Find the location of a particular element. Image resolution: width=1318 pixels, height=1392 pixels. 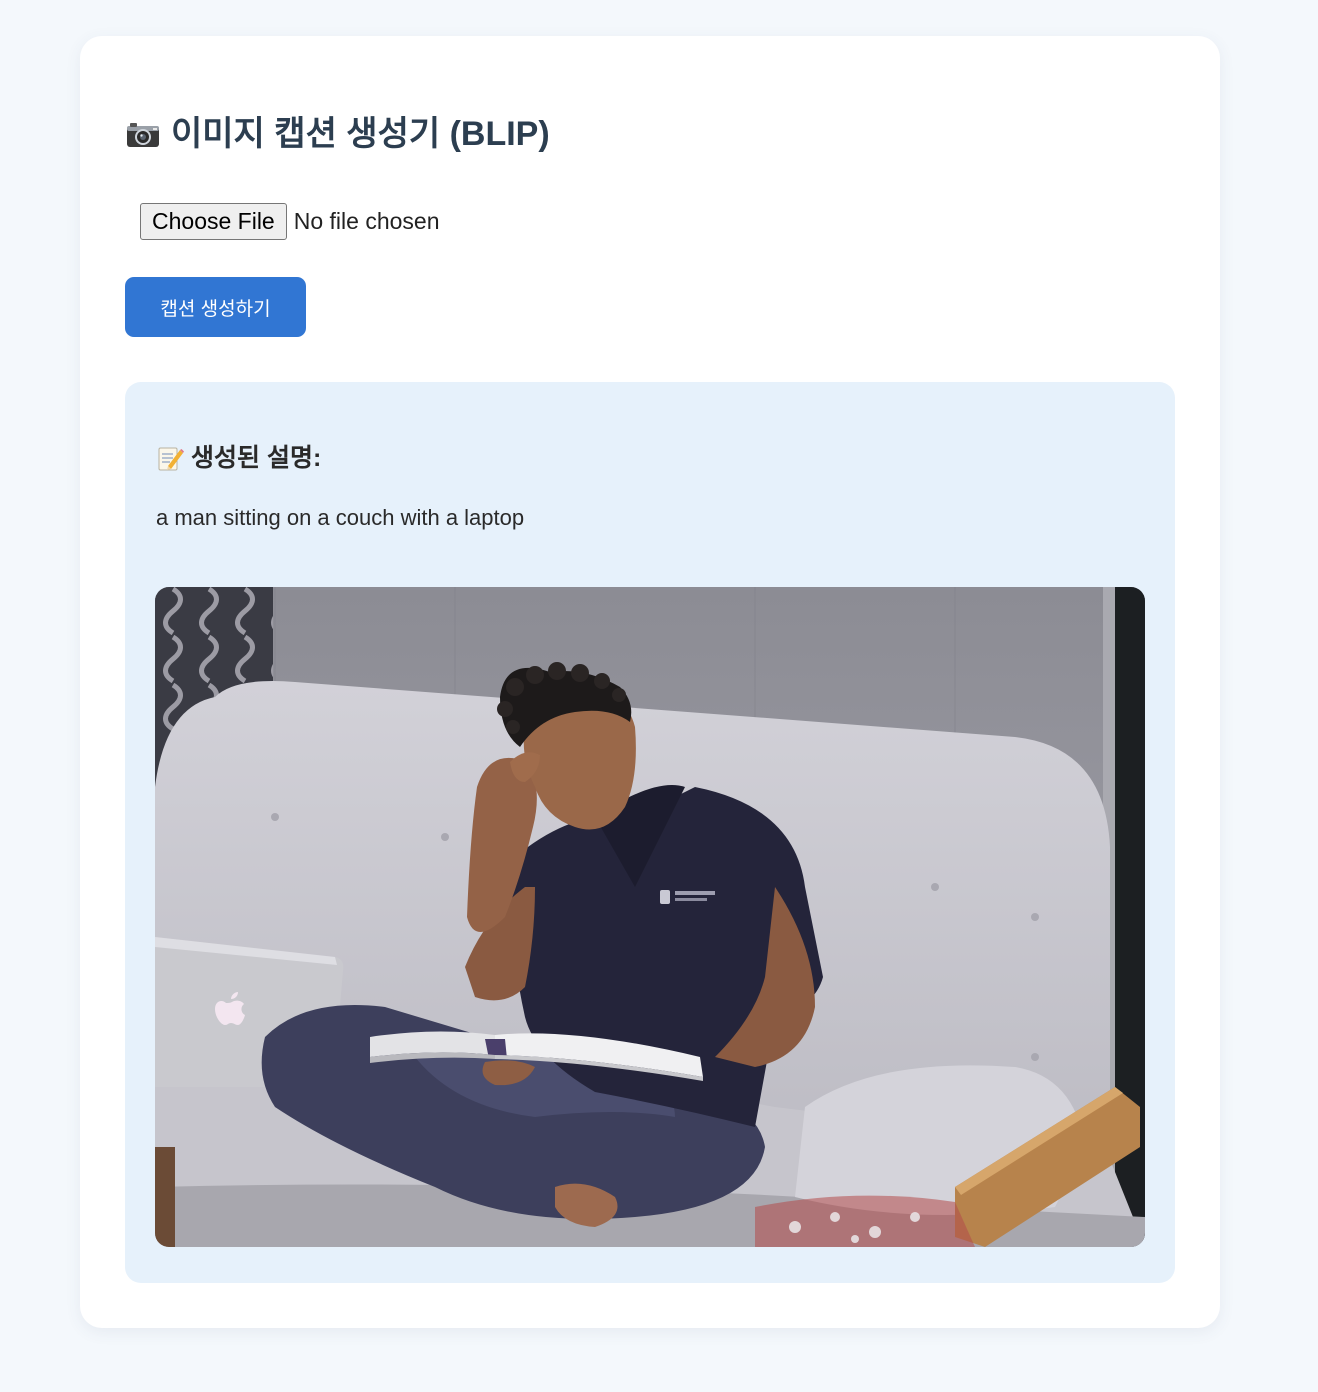

choose-file-button: Choose File is located at coordinates (213, 221).